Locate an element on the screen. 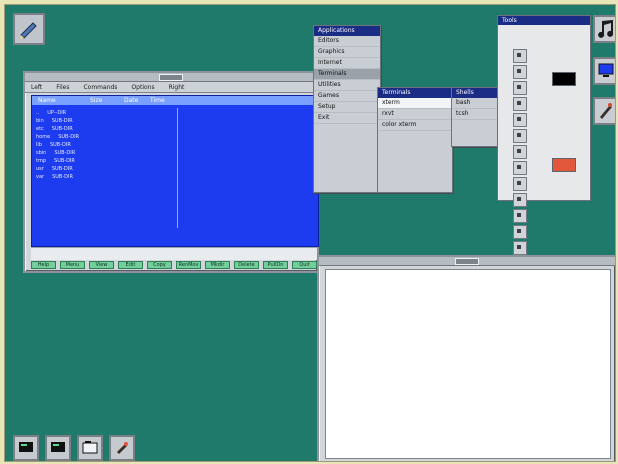 The image size is (618, 464). header-date: Date is located at coordinates (131, 100).